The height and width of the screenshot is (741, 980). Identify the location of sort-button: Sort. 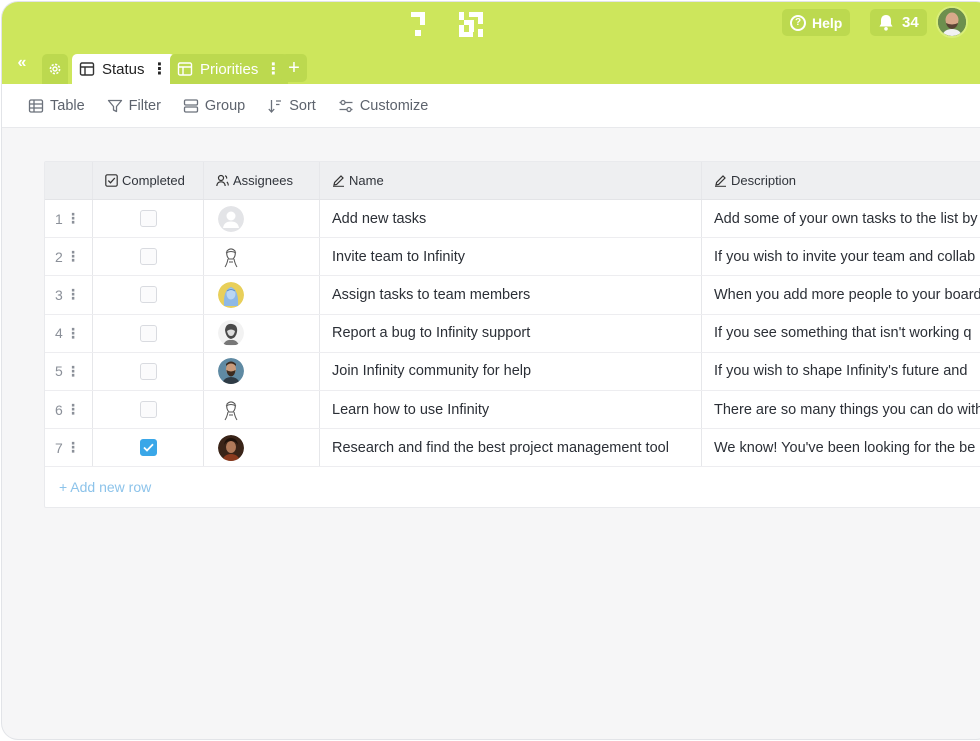
(291, 106).